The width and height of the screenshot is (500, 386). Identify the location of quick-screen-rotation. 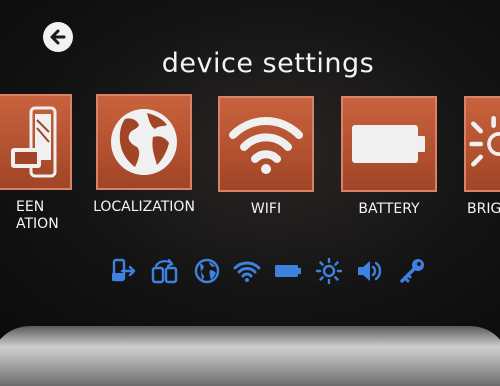
(124, 271).